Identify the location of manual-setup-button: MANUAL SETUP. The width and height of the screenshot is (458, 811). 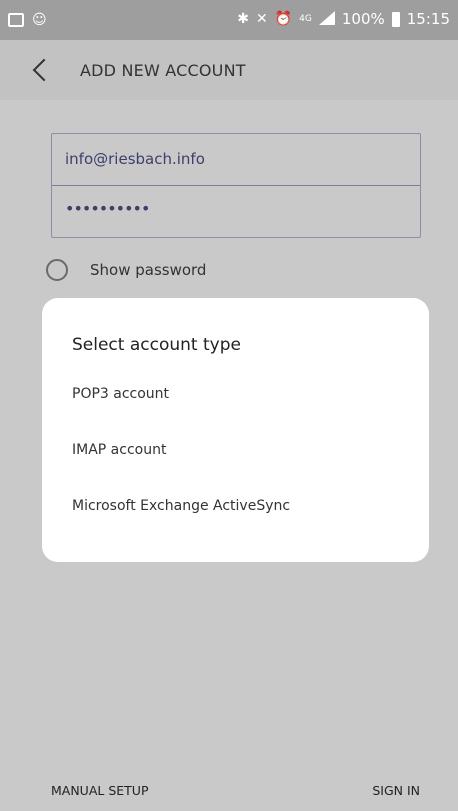
(99, 790).